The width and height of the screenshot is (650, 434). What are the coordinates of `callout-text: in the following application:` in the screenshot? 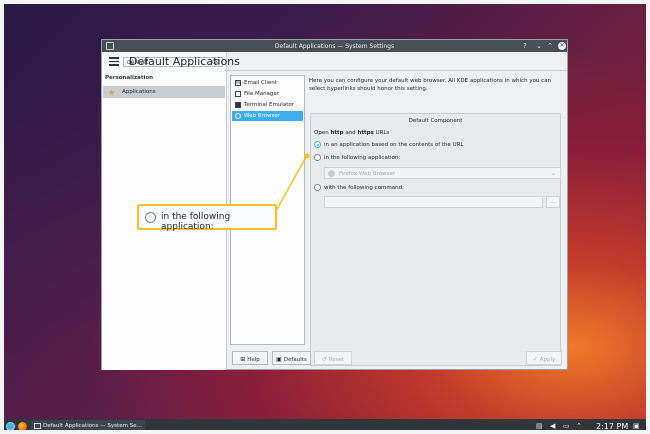 It's located at (196, 222).